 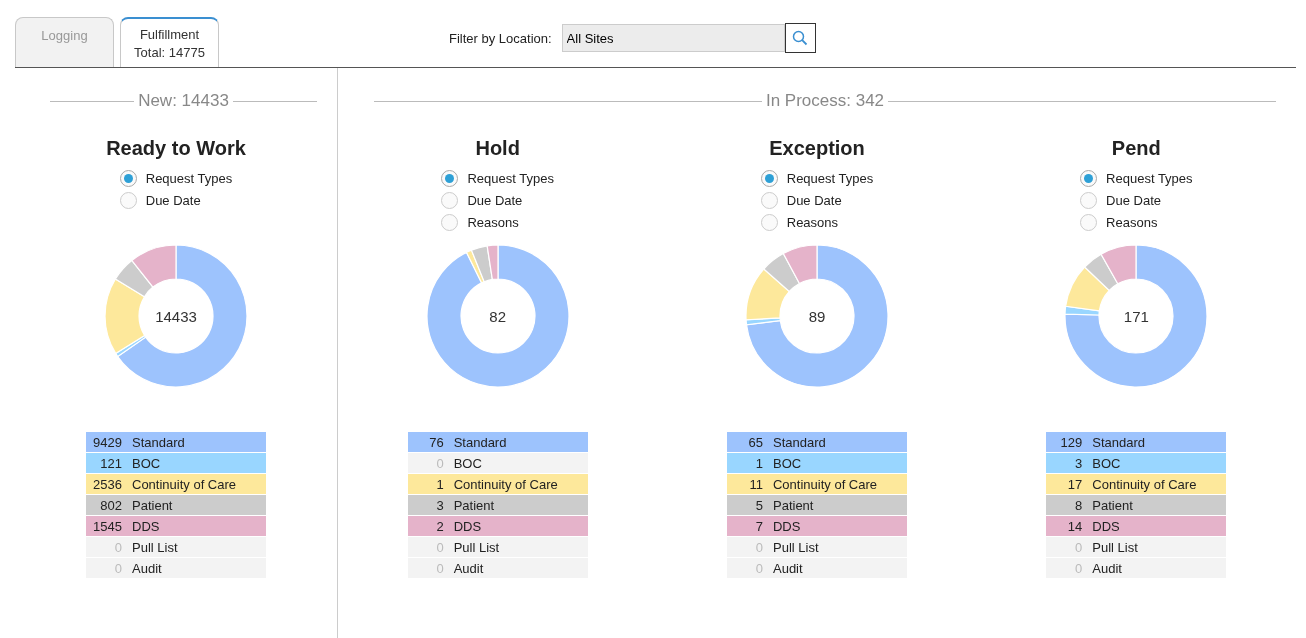 What do you see at coordinates (1136, 505) in the screenshot?
I see `legend-row: 8 Patient` at bounding box center [1136, 505].